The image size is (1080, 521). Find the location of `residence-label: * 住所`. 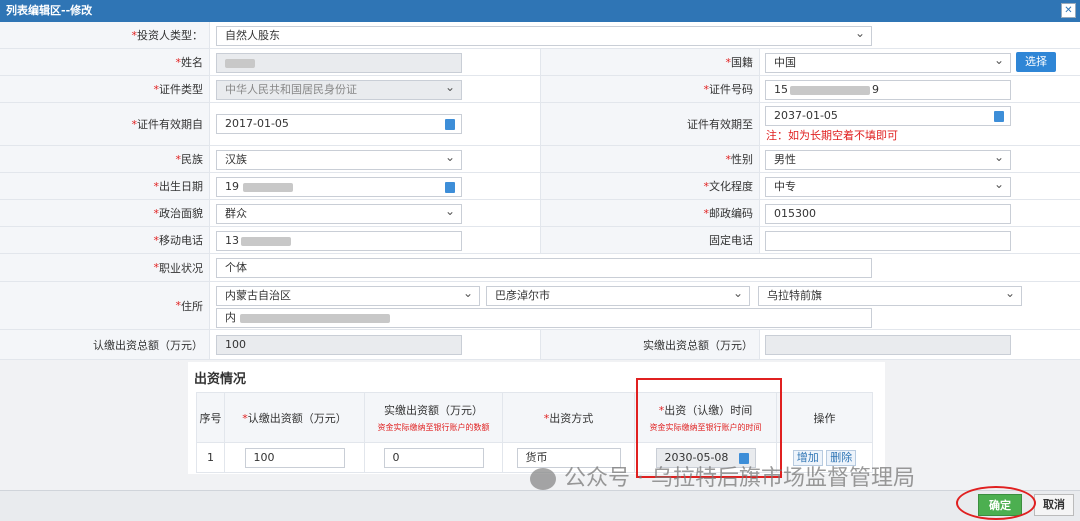

residence-label: * 住所 is located at coordinates (105, 305).